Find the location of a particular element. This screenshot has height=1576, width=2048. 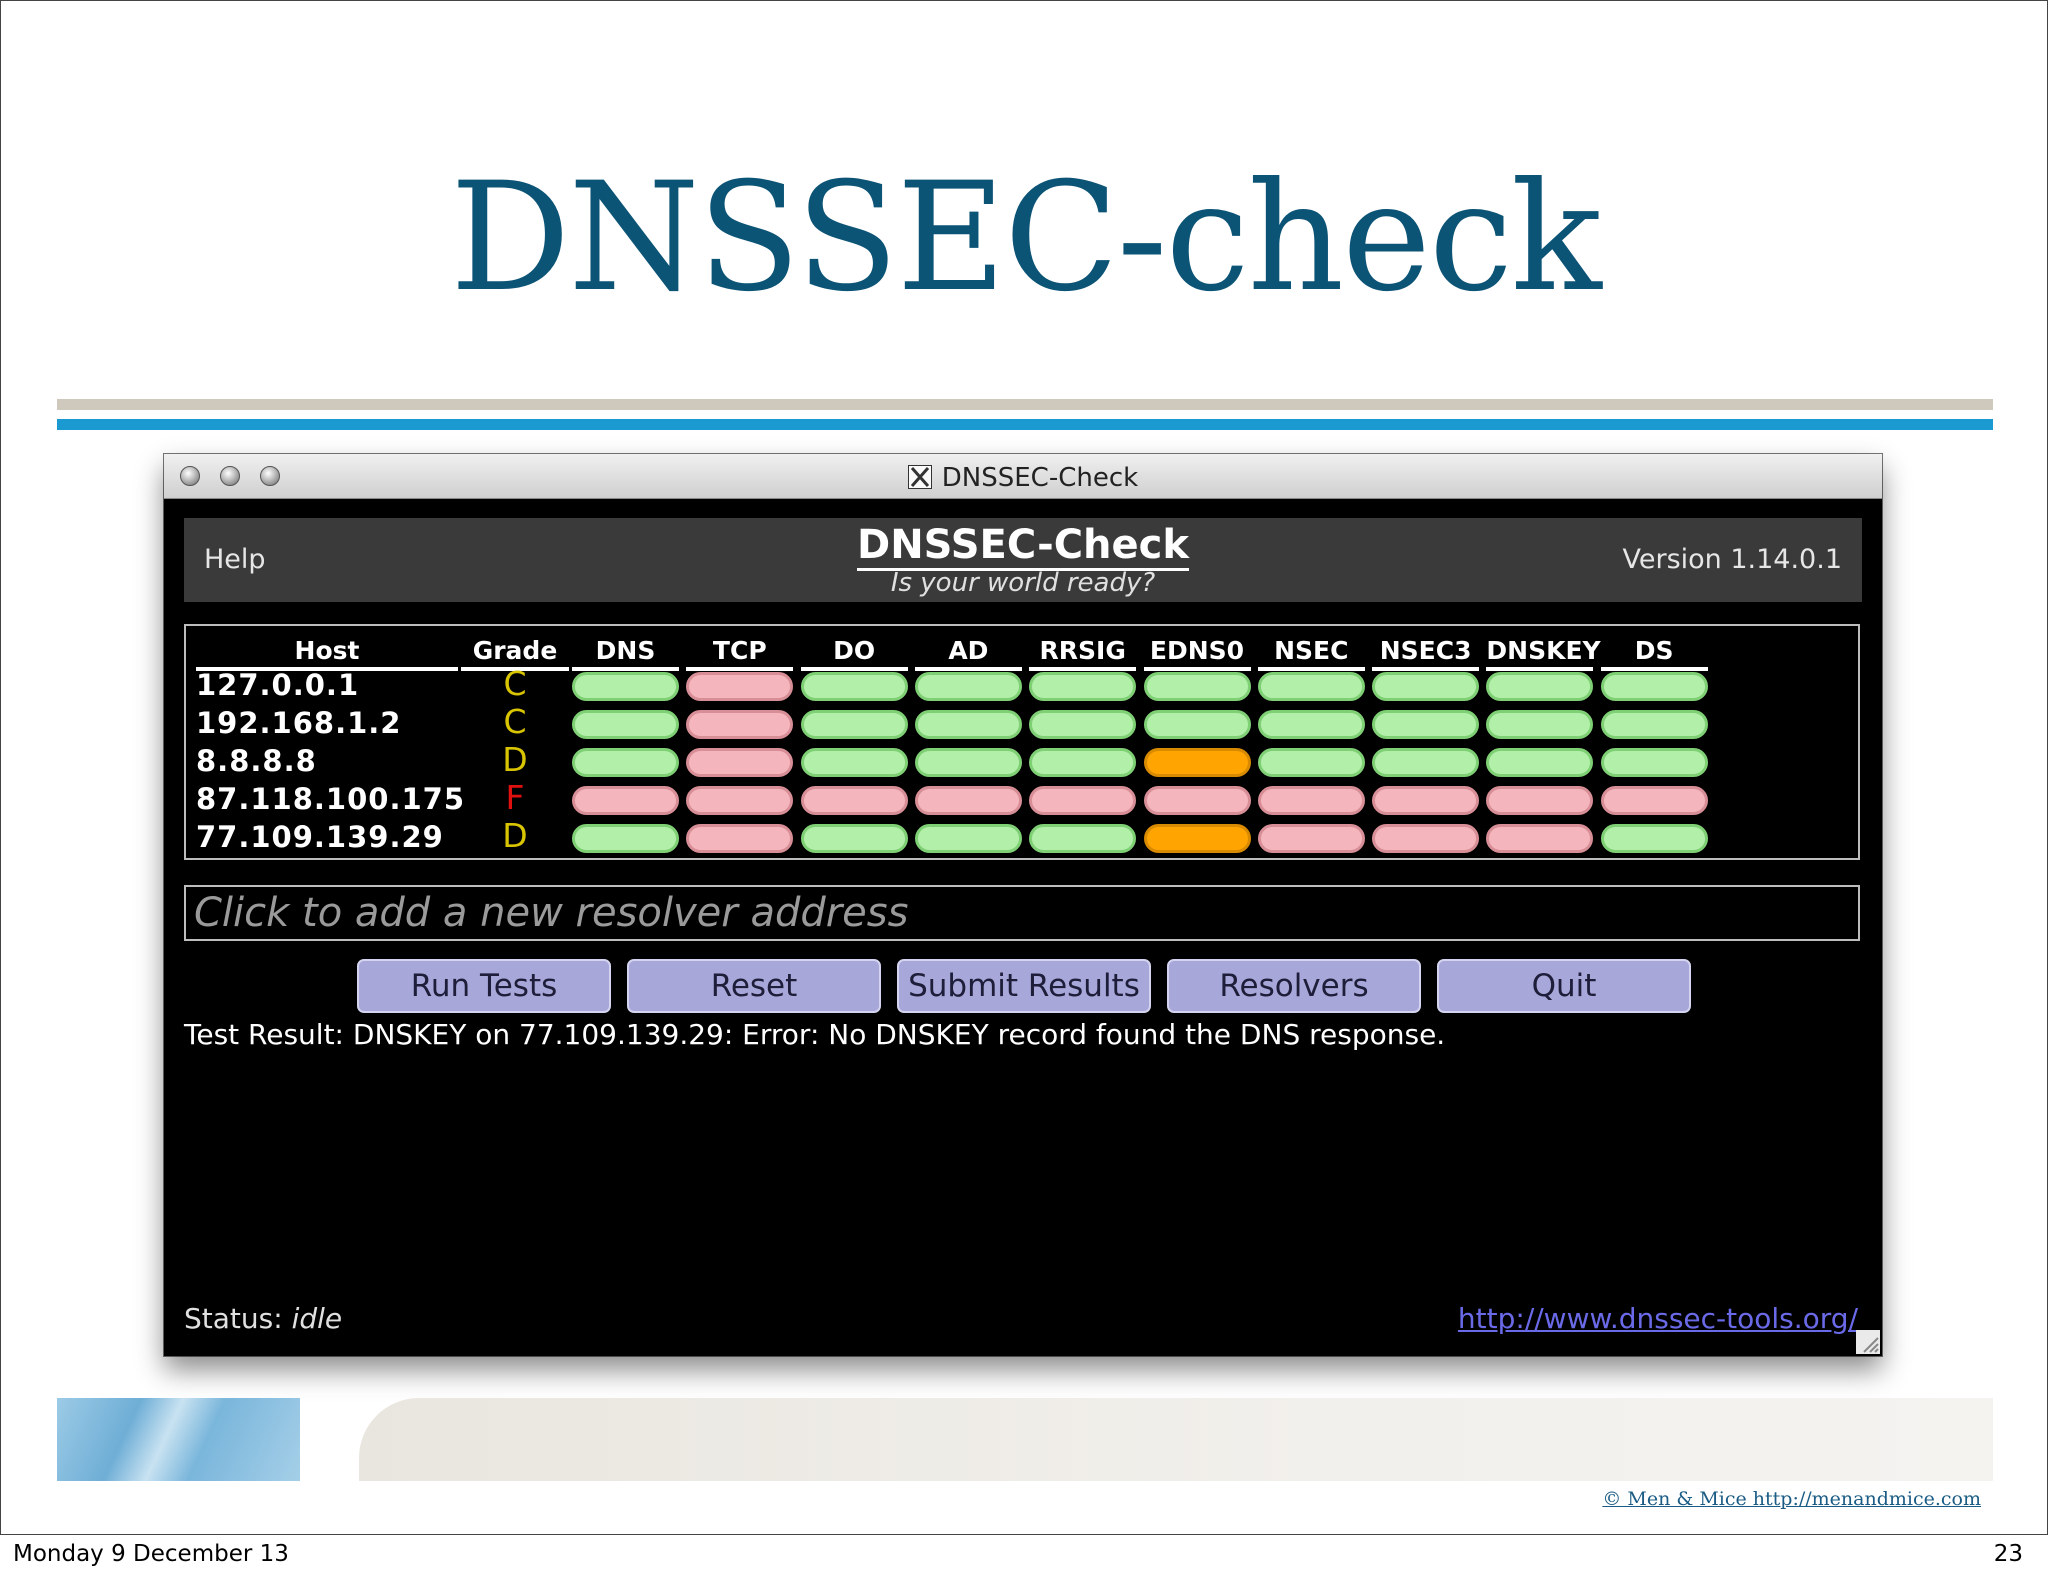

column-header-nsec3: NSEC3 is located at coordinates (1426, 653).